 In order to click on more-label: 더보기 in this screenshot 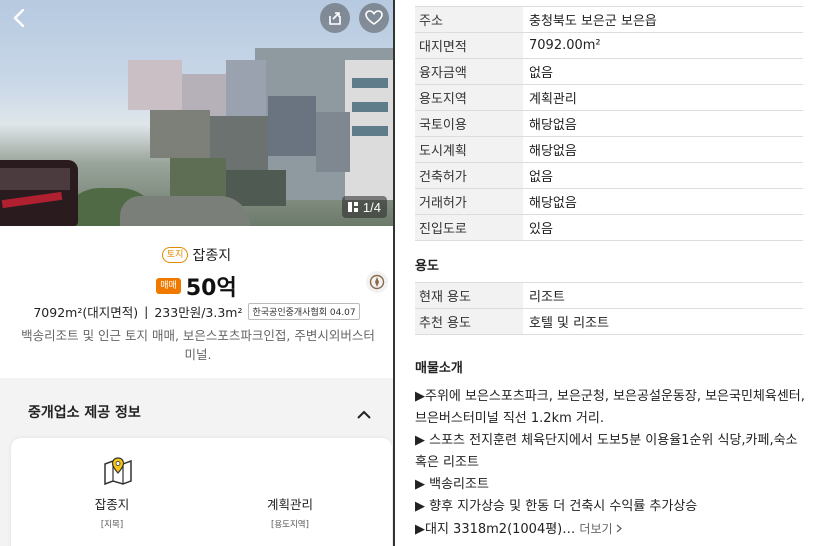, I will do `click(596, 529)`.